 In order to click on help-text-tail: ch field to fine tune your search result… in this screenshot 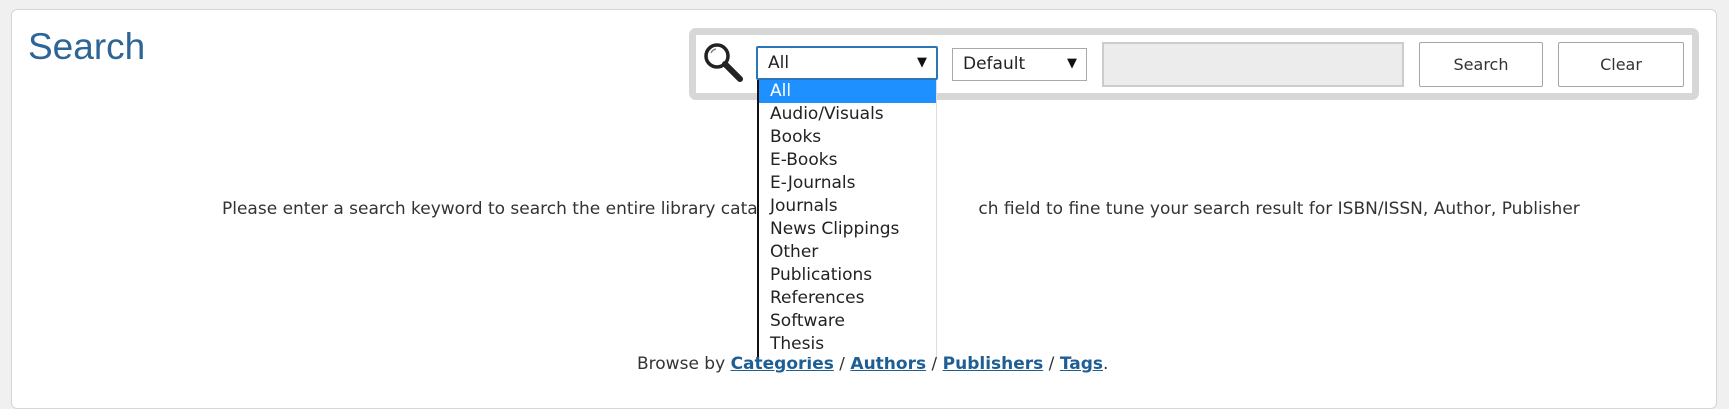, I will do `click(1279, 209)`.